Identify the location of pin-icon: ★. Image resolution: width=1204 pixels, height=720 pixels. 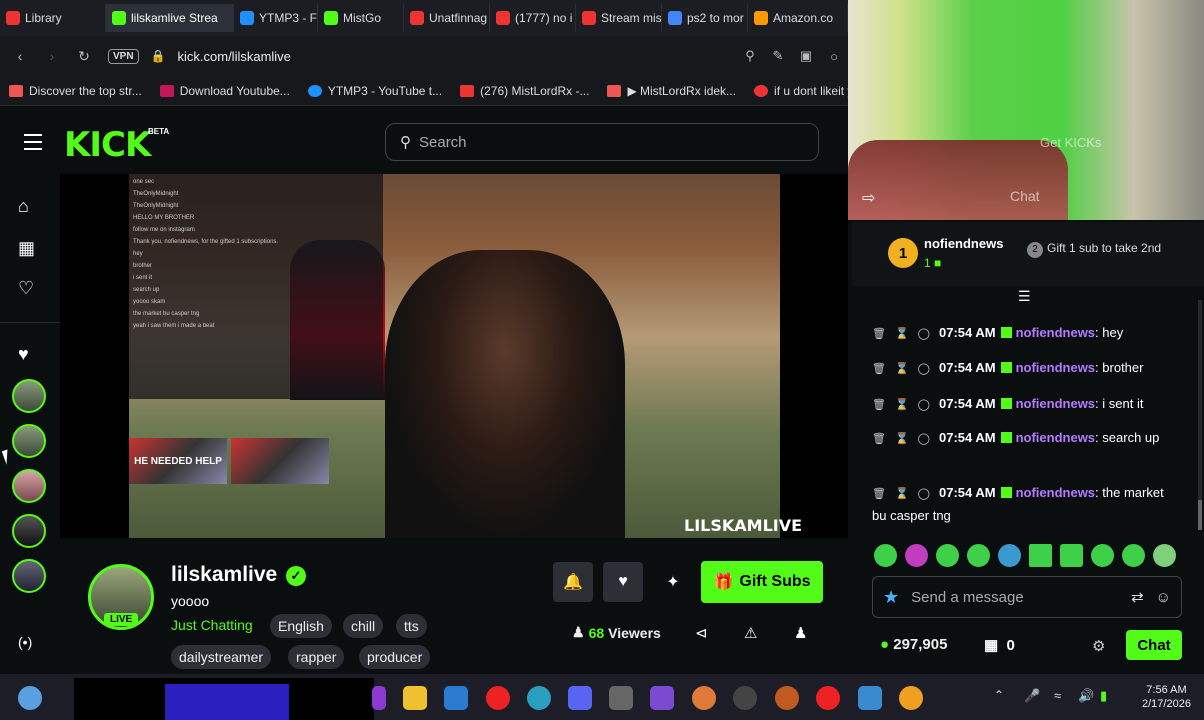
(891, 597).